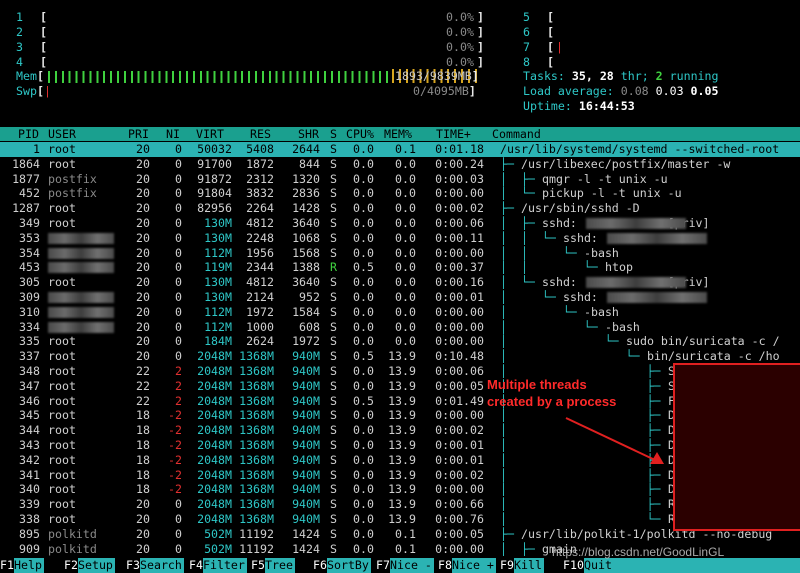 The image size is (800, 573). What do you see at coordinates (19, 32) in the screenshot?
I see `cpu-num: 2` at bounding box center [19, 32].